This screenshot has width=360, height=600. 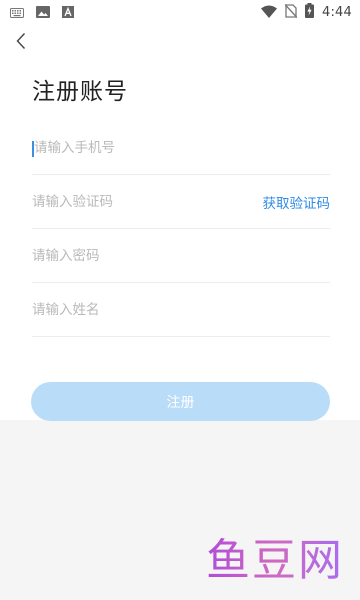 What do you see at coordinates (132, 201) in the screenshot?
I see `verification-code-input` at bounding box center [132, 201].